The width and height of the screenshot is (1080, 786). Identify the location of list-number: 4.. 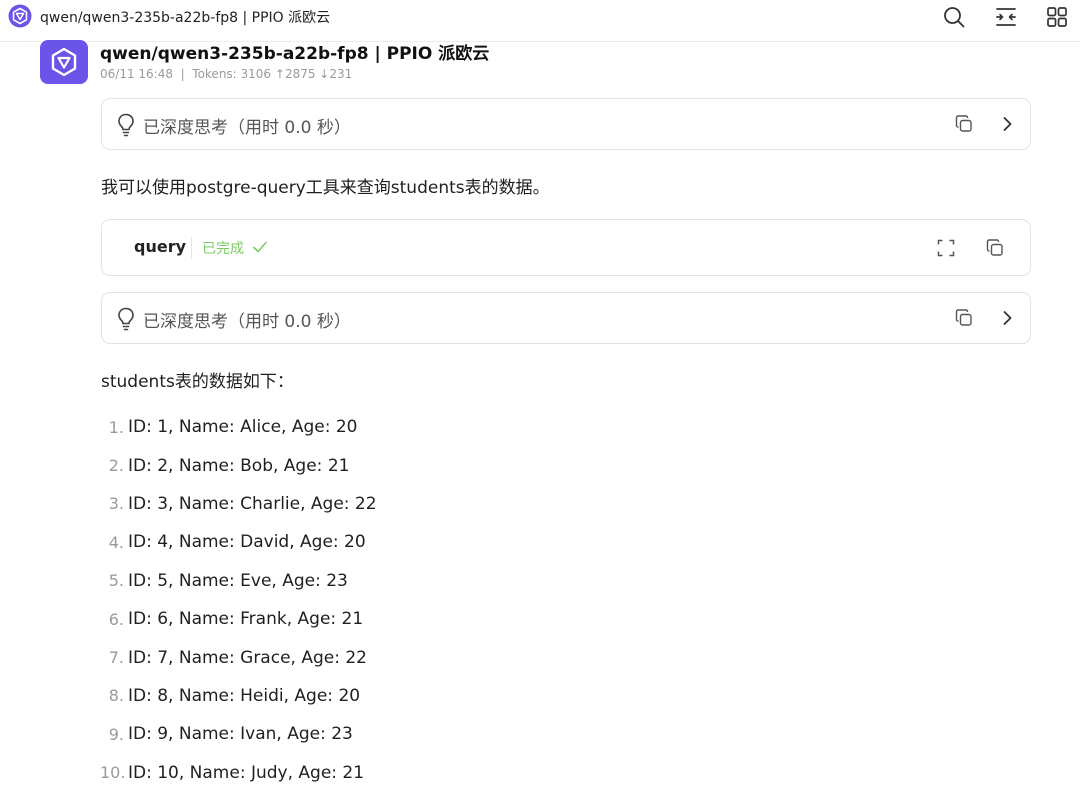
(116, 542).